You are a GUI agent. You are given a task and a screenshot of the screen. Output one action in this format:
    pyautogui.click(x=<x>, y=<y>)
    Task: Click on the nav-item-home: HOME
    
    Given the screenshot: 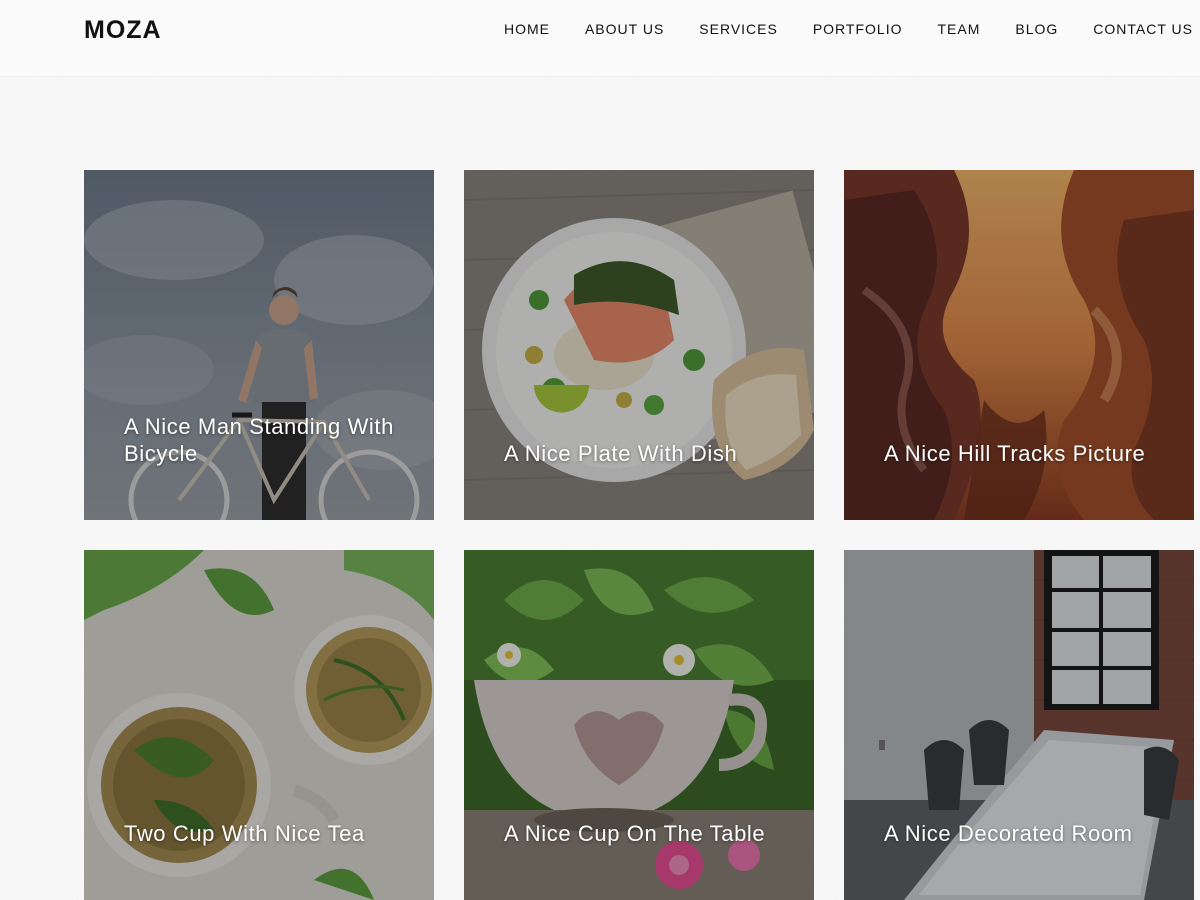 What is the action you would take?
    pyautogui.click(x=527, y=29)
    